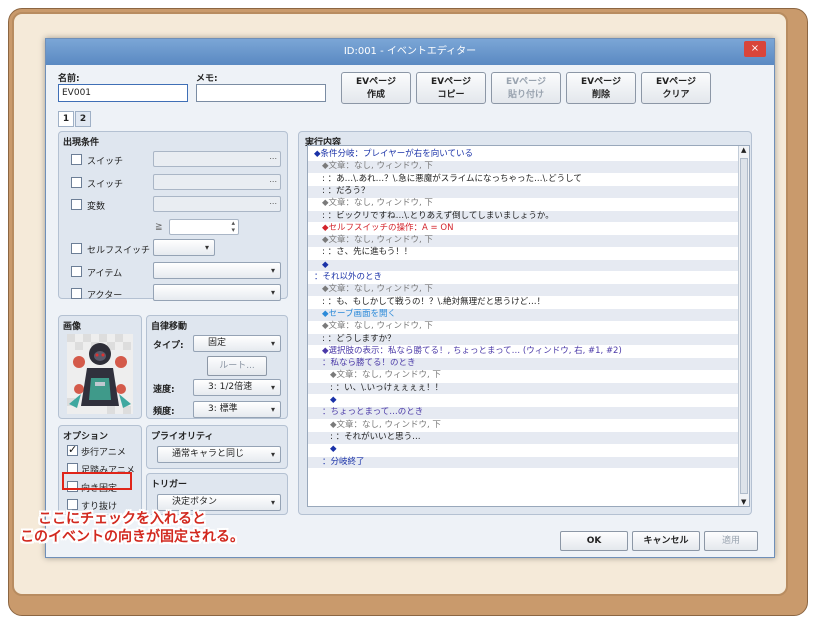 Image resolution: width=816 pixels, height=624 pixels. I want to click on priority-panel: プライオリティ 通常キャラと同じ, so click(217, 447).